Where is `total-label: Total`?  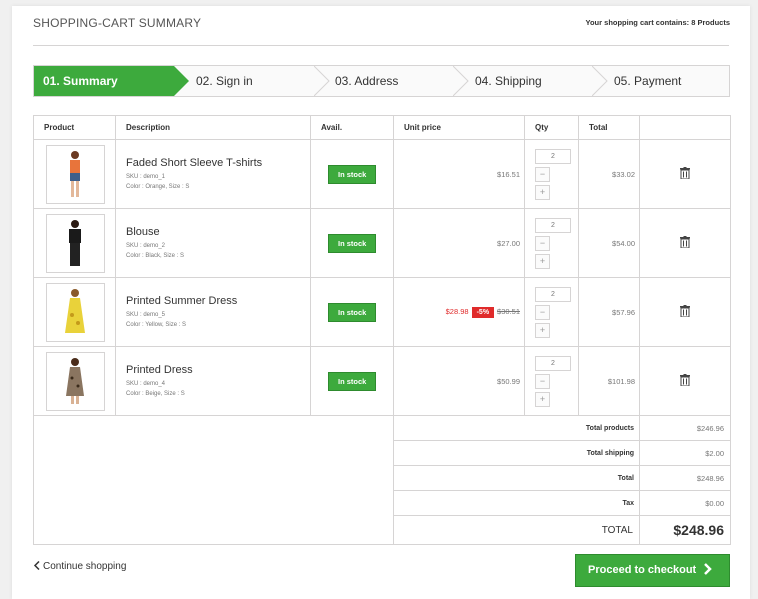 total-label: Total is located at coordinates (516, 478).